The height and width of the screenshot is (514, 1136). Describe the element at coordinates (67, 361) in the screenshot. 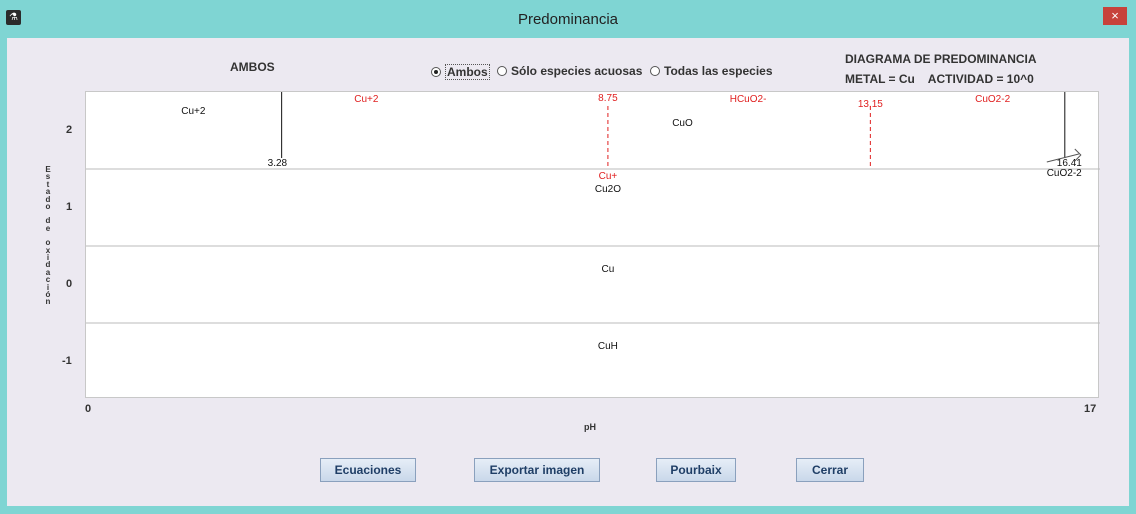

I see `y-tick-minus-1: -1` at that location.